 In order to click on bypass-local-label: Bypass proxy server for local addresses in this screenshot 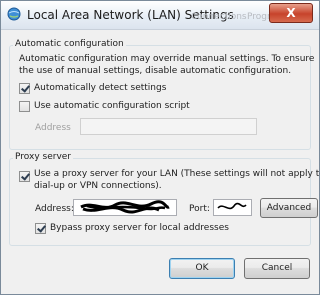, I will do `click(139, 228)`.